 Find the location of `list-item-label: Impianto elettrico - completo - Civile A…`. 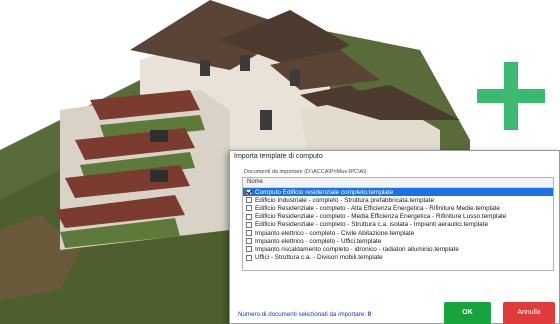

list-item-label: Impianto elettrico - completo - Civile A… is located at coordinates (335, 233).